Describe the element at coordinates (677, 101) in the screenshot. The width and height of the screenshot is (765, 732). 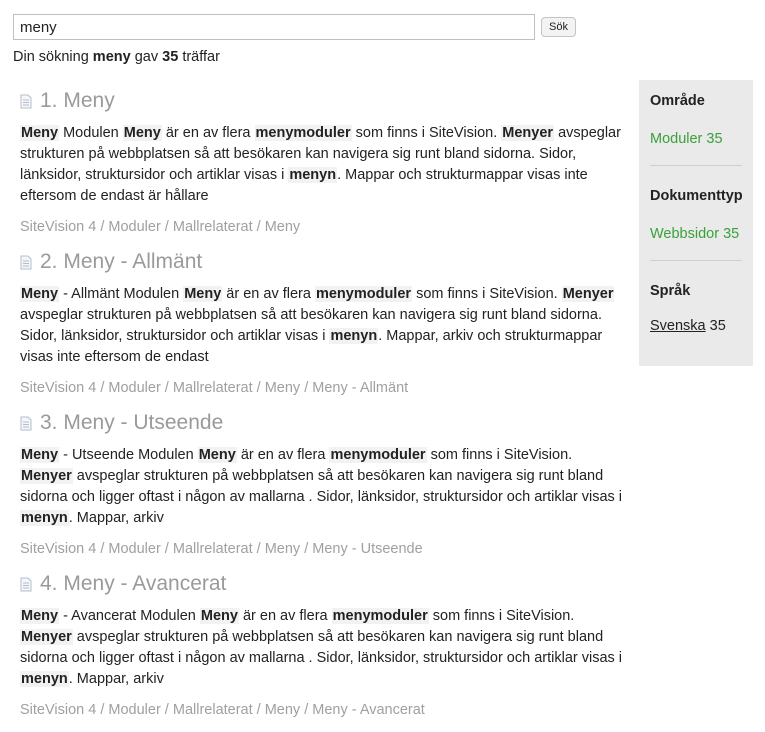
I see `facet-heading-area: Område` at that location.